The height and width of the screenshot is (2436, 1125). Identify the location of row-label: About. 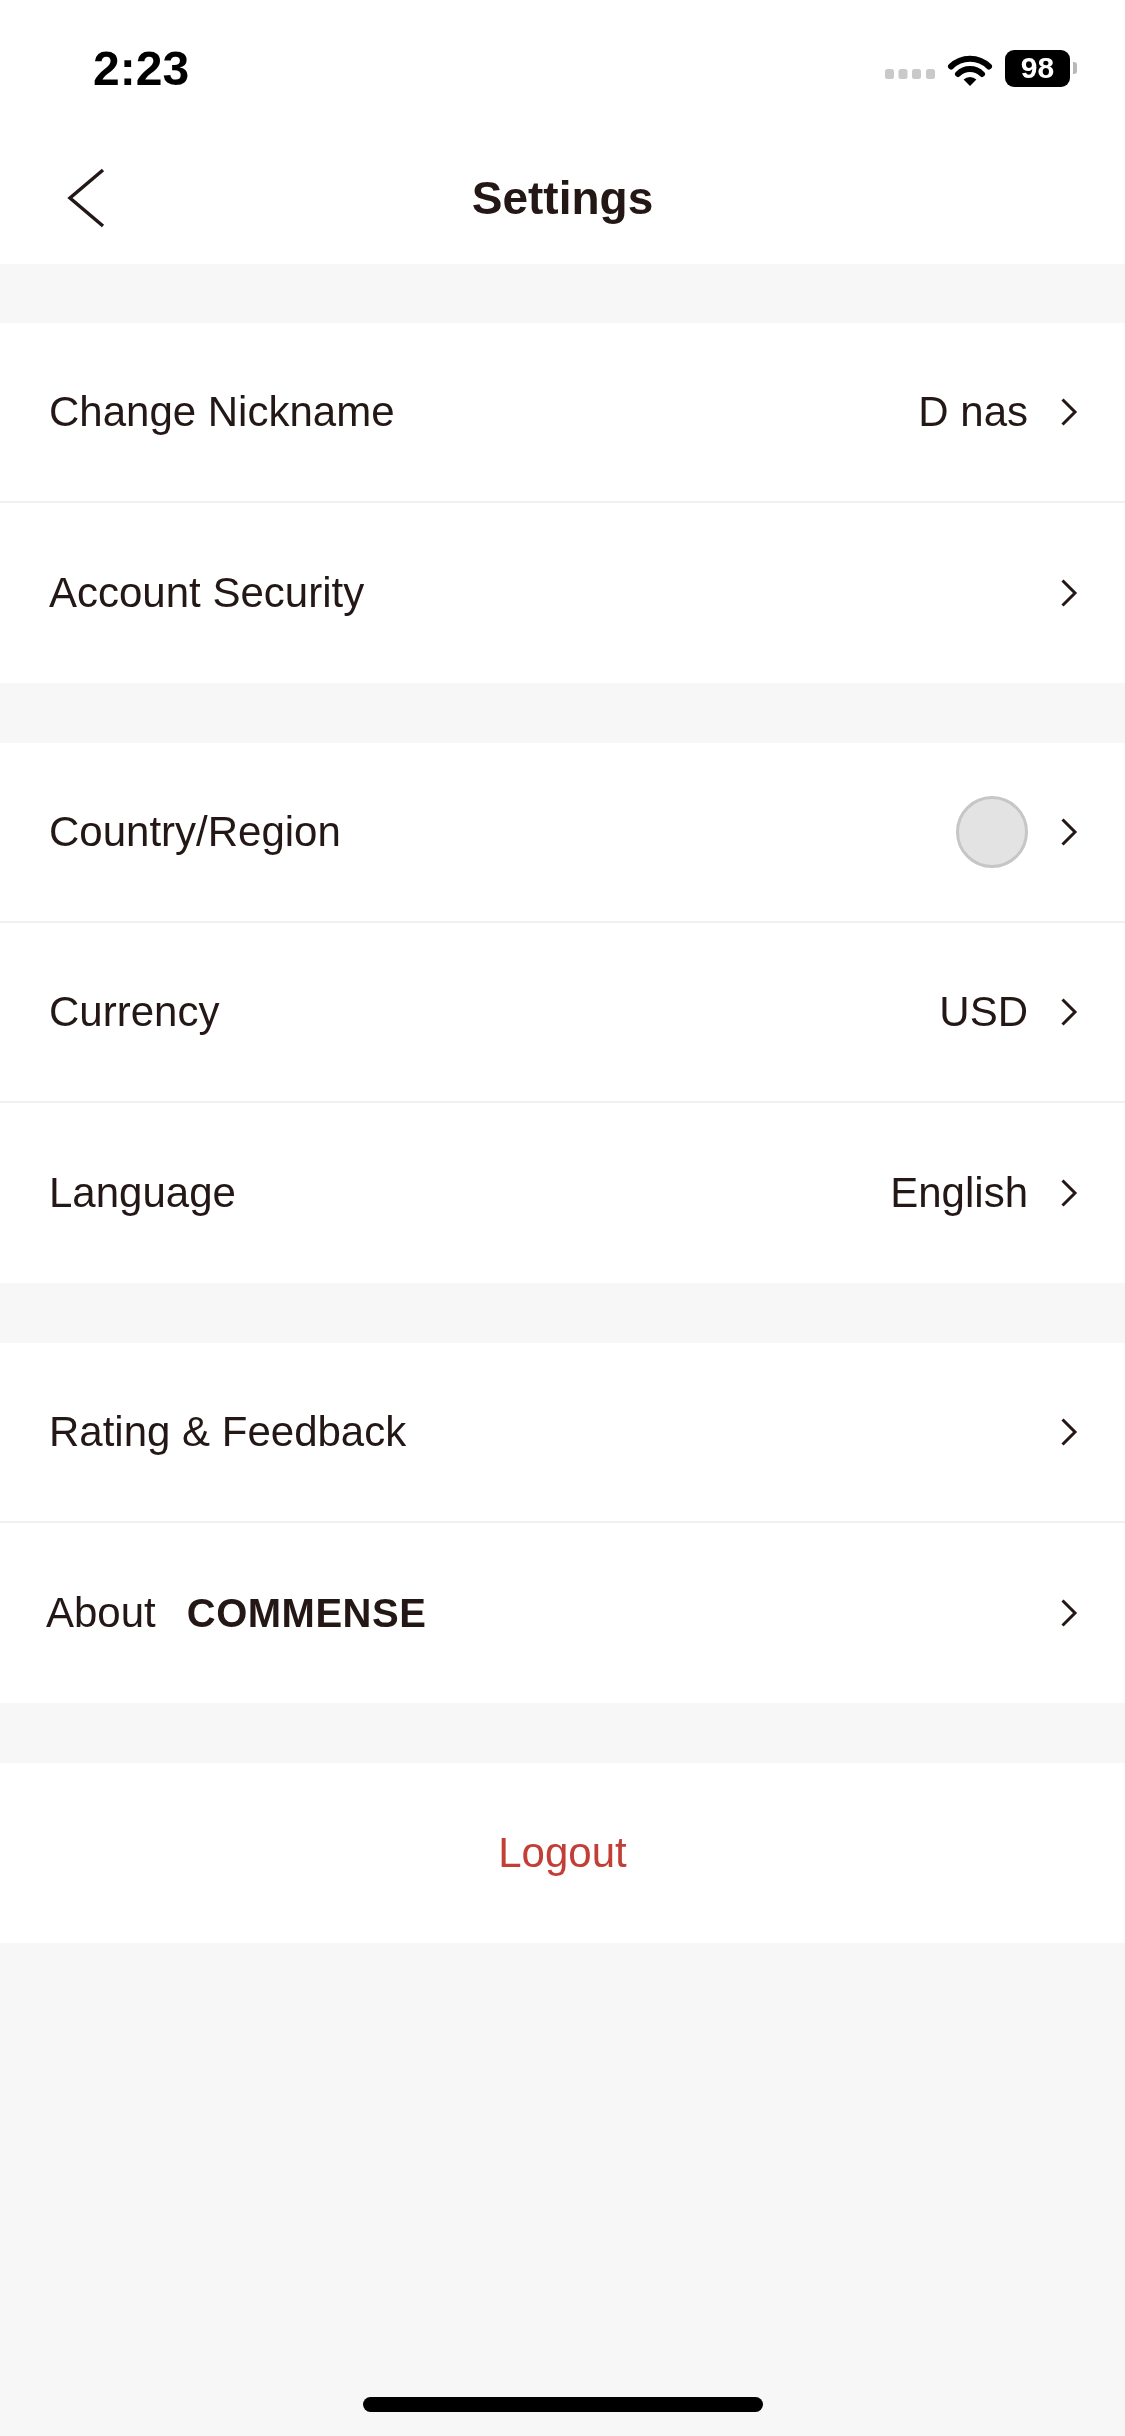
(101, 1613).